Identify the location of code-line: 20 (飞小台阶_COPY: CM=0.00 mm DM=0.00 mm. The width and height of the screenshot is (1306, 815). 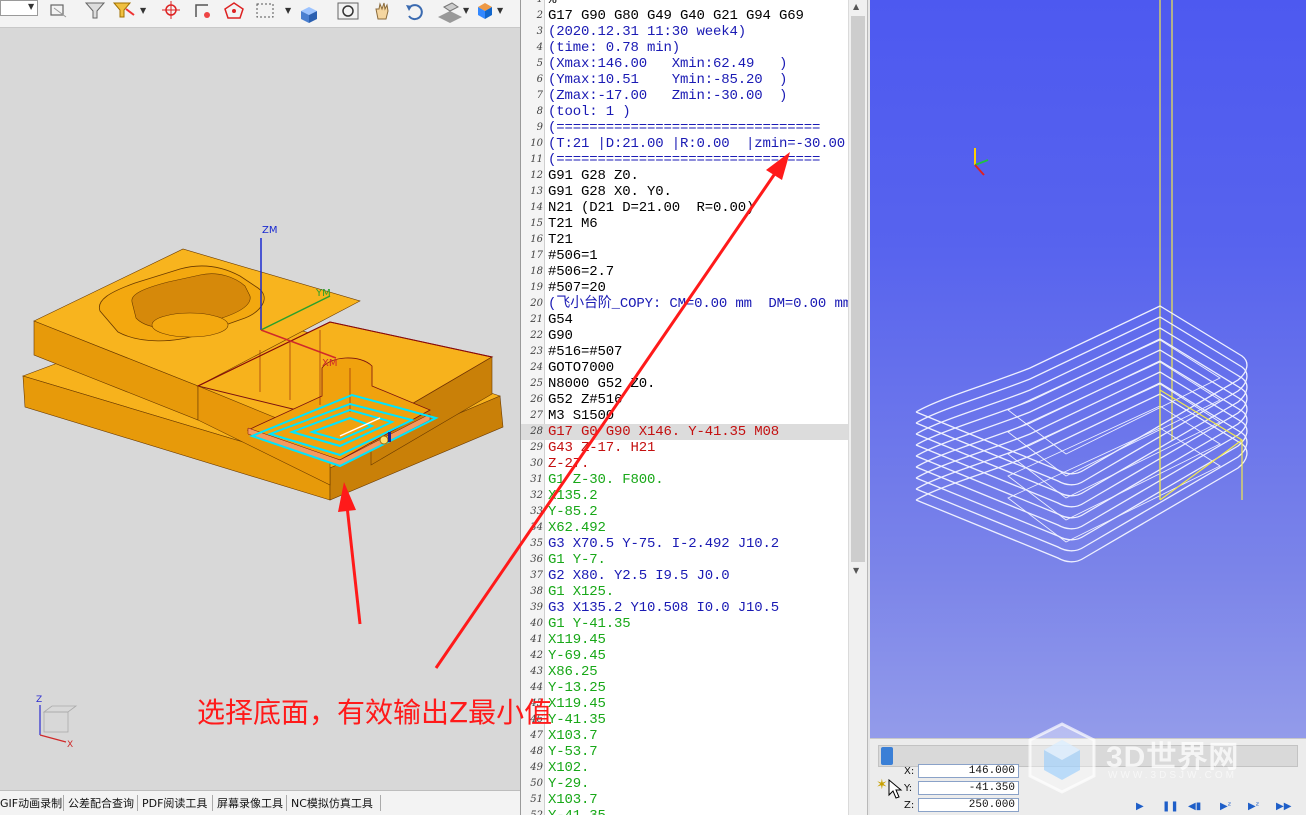
(686, 304).